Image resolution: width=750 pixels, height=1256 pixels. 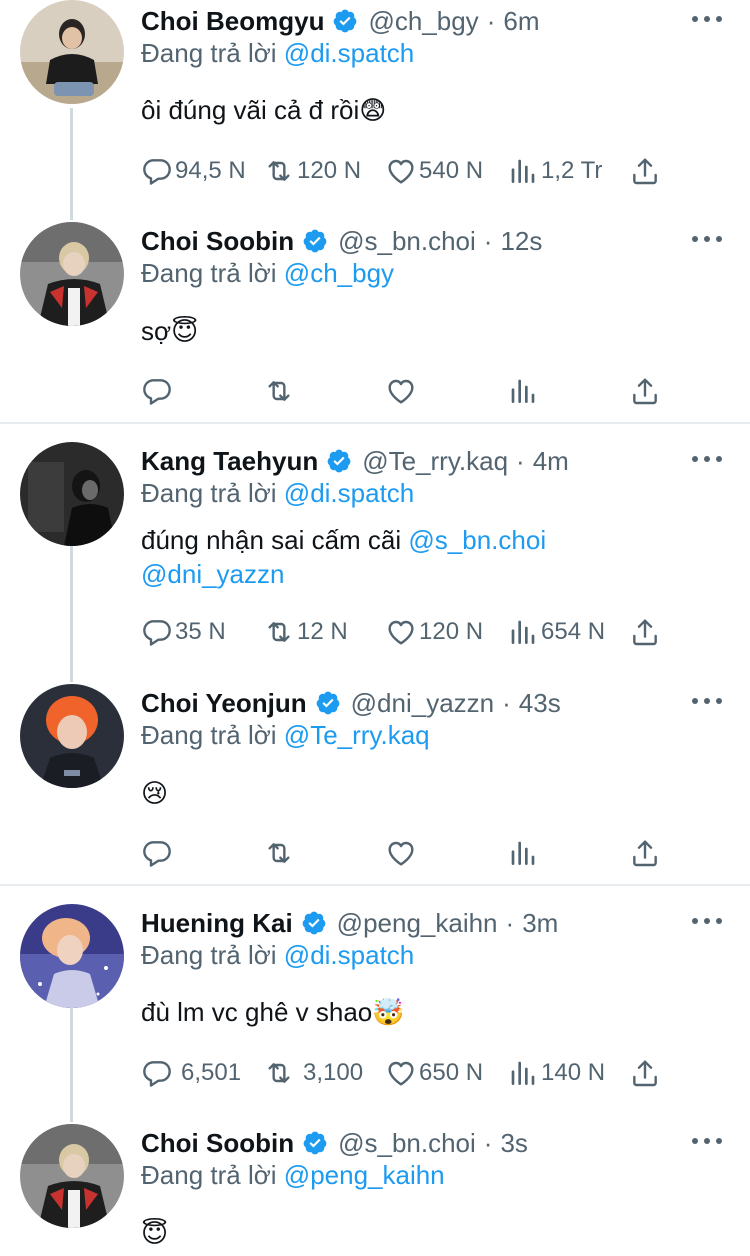 I want to click on display-name: Choi Beomgyu, so click(x=232, y=21).